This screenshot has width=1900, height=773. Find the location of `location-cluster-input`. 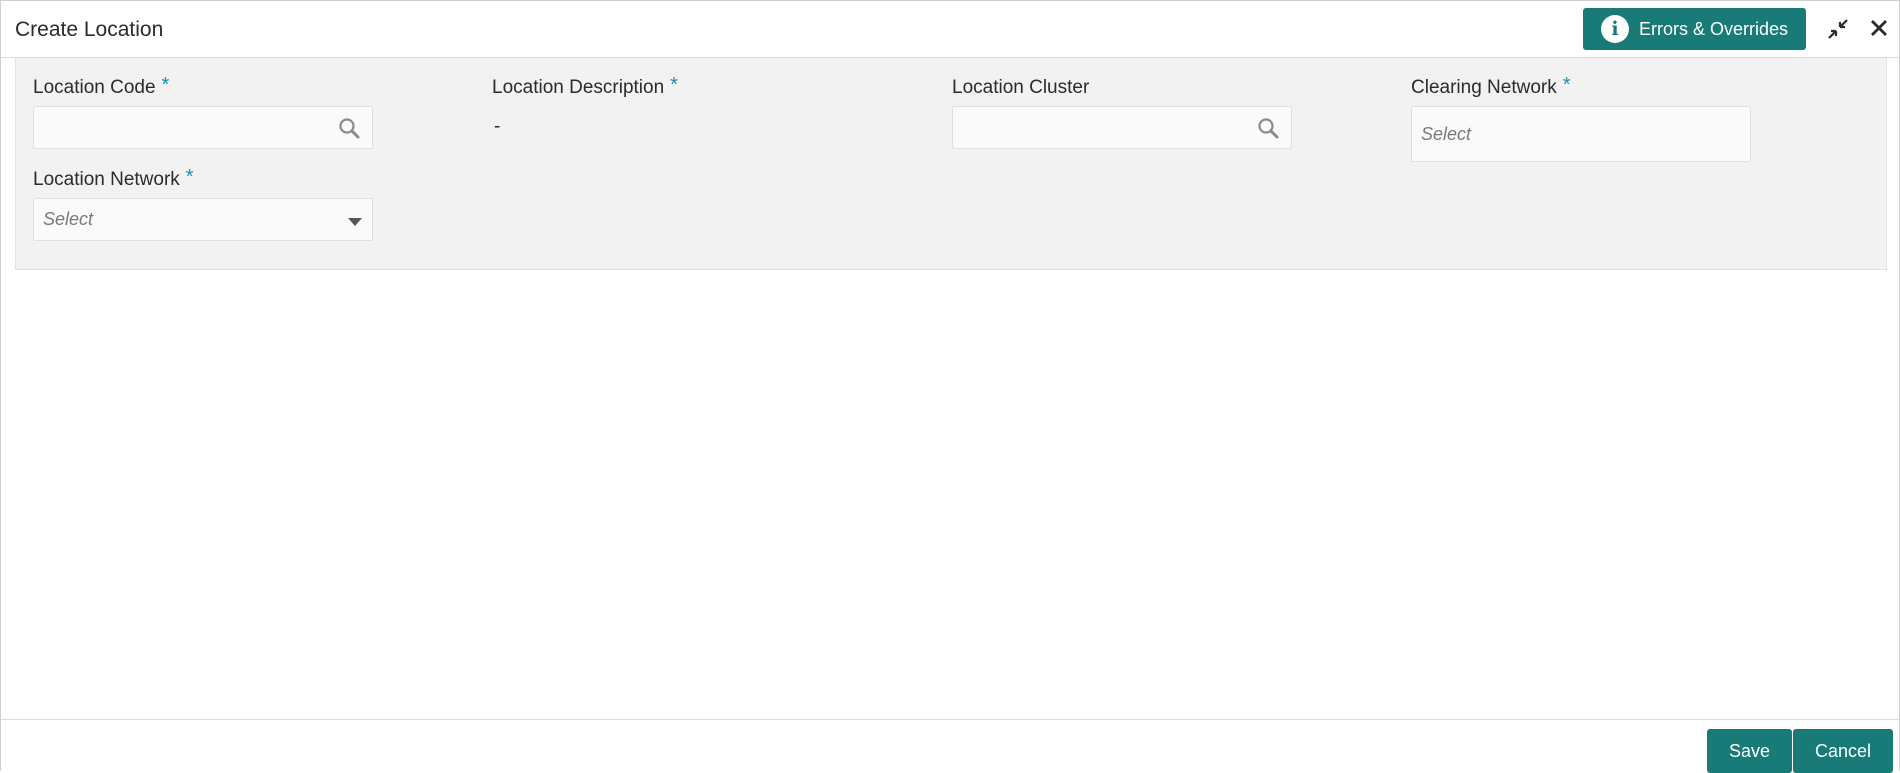

location-cluster-input is located at coordinates (1122, 127).